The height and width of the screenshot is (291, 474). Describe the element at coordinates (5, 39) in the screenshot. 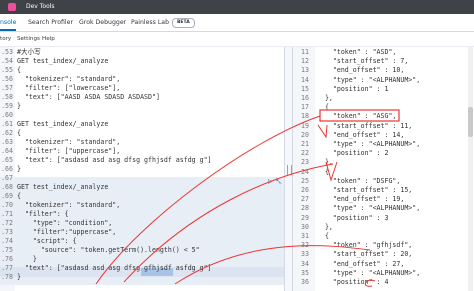

I see `menu-history: tory` at that location.